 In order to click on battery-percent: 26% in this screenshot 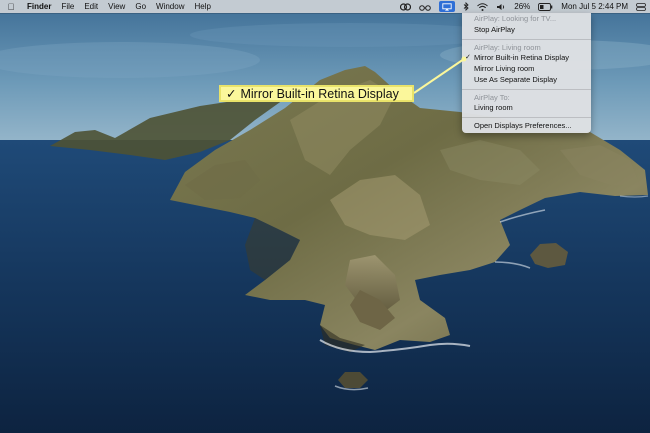, I will do `click(522, 6)`.